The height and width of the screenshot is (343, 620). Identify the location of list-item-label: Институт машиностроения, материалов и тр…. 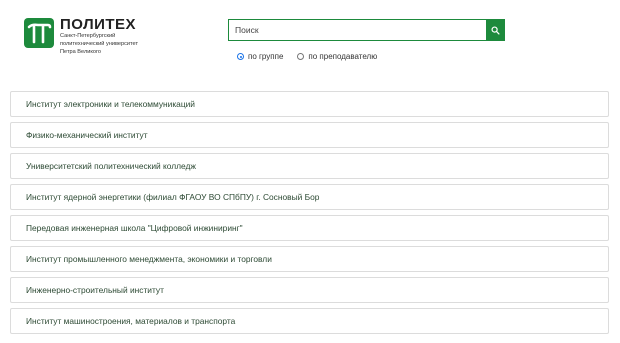
(131, 321).